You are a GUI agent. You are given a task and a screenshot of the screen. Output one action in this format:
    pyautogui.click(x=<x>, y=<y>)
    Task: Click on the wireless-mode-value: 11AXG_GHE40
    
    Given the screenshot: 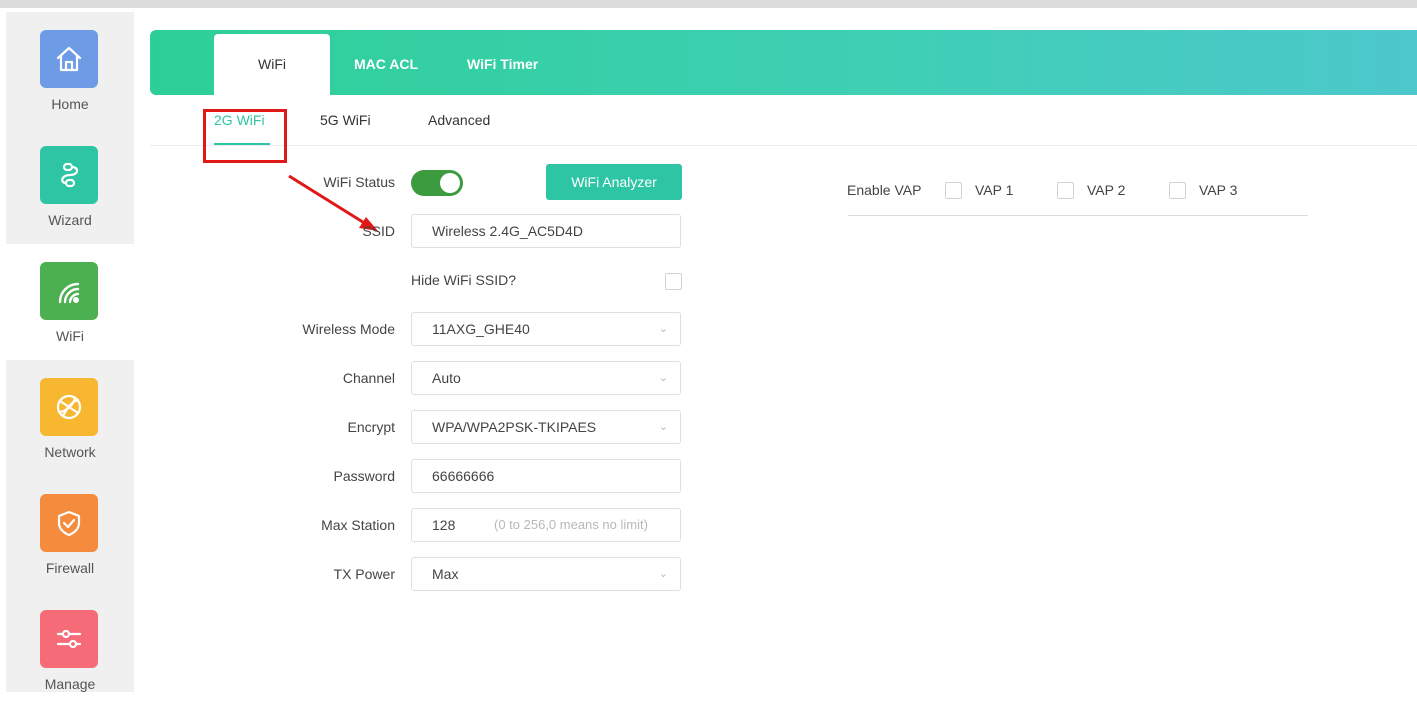 What is the action you would take?
    pyautogui.click(x=481, y=329)
    